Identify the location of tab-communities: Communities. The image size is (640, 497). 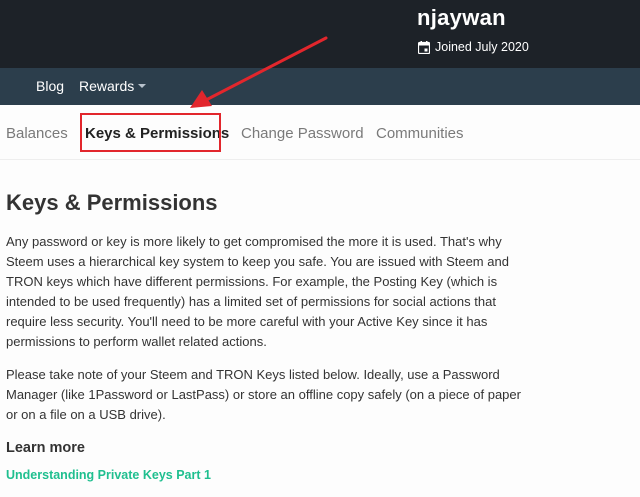
(420, 134).